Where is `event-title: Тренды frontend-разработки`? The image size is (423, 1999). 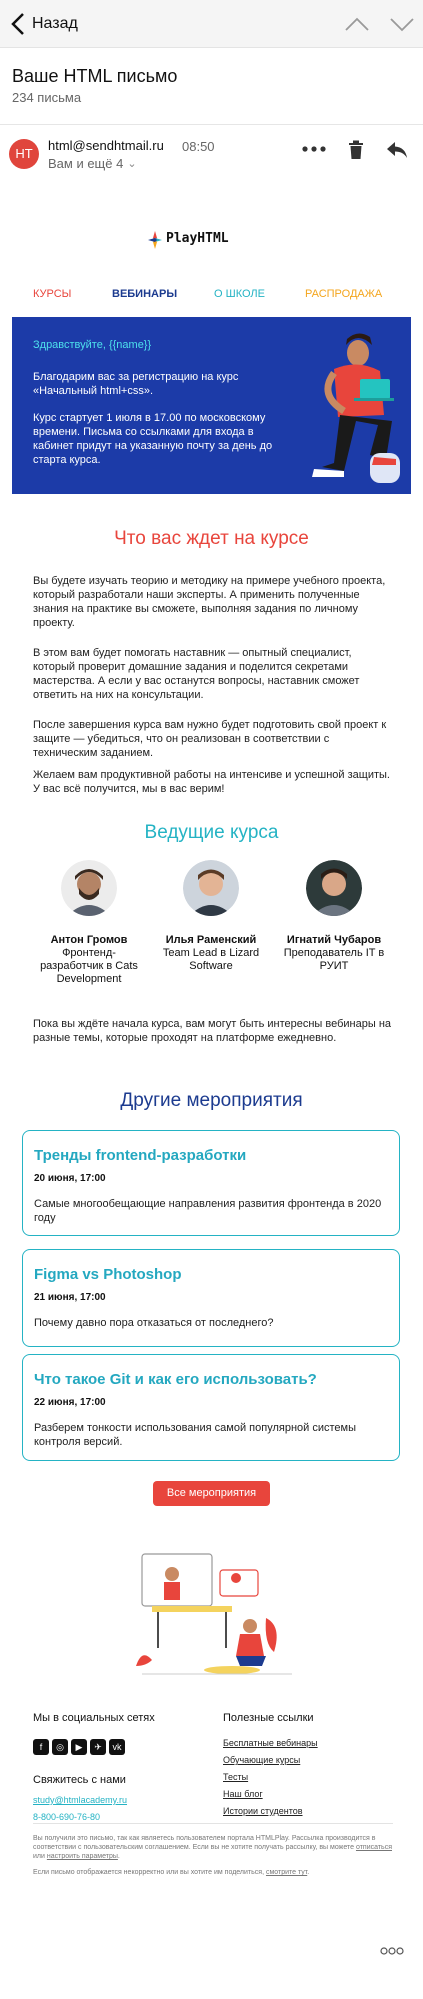 event-title: Тренды frontend-разработки is located at coordinates (140, 1155).